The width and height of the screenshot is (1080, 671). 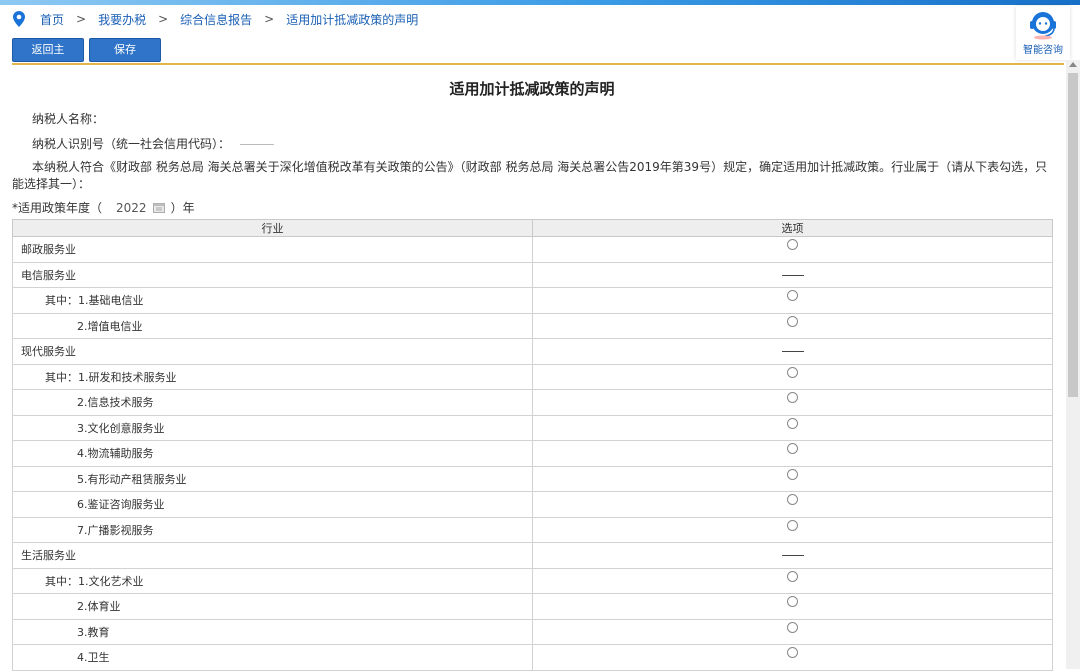 I want to click on table-row: 2.信息技术服务, so click(x=532, y=402).